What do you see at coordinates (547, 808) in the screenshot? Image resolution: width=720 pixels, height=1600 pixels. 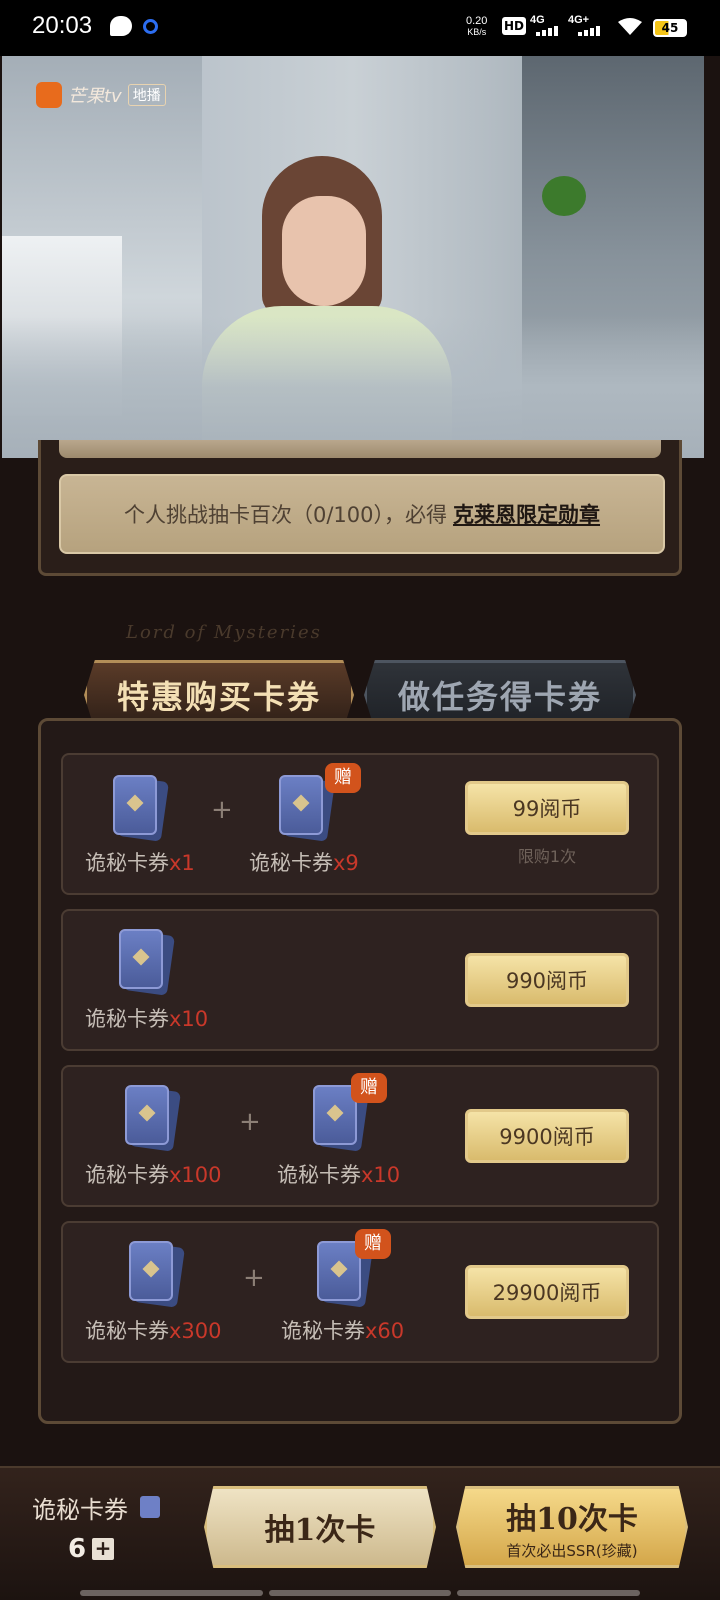 I see `buy-button-99: 99阅币` at bounding box center [547, 808].